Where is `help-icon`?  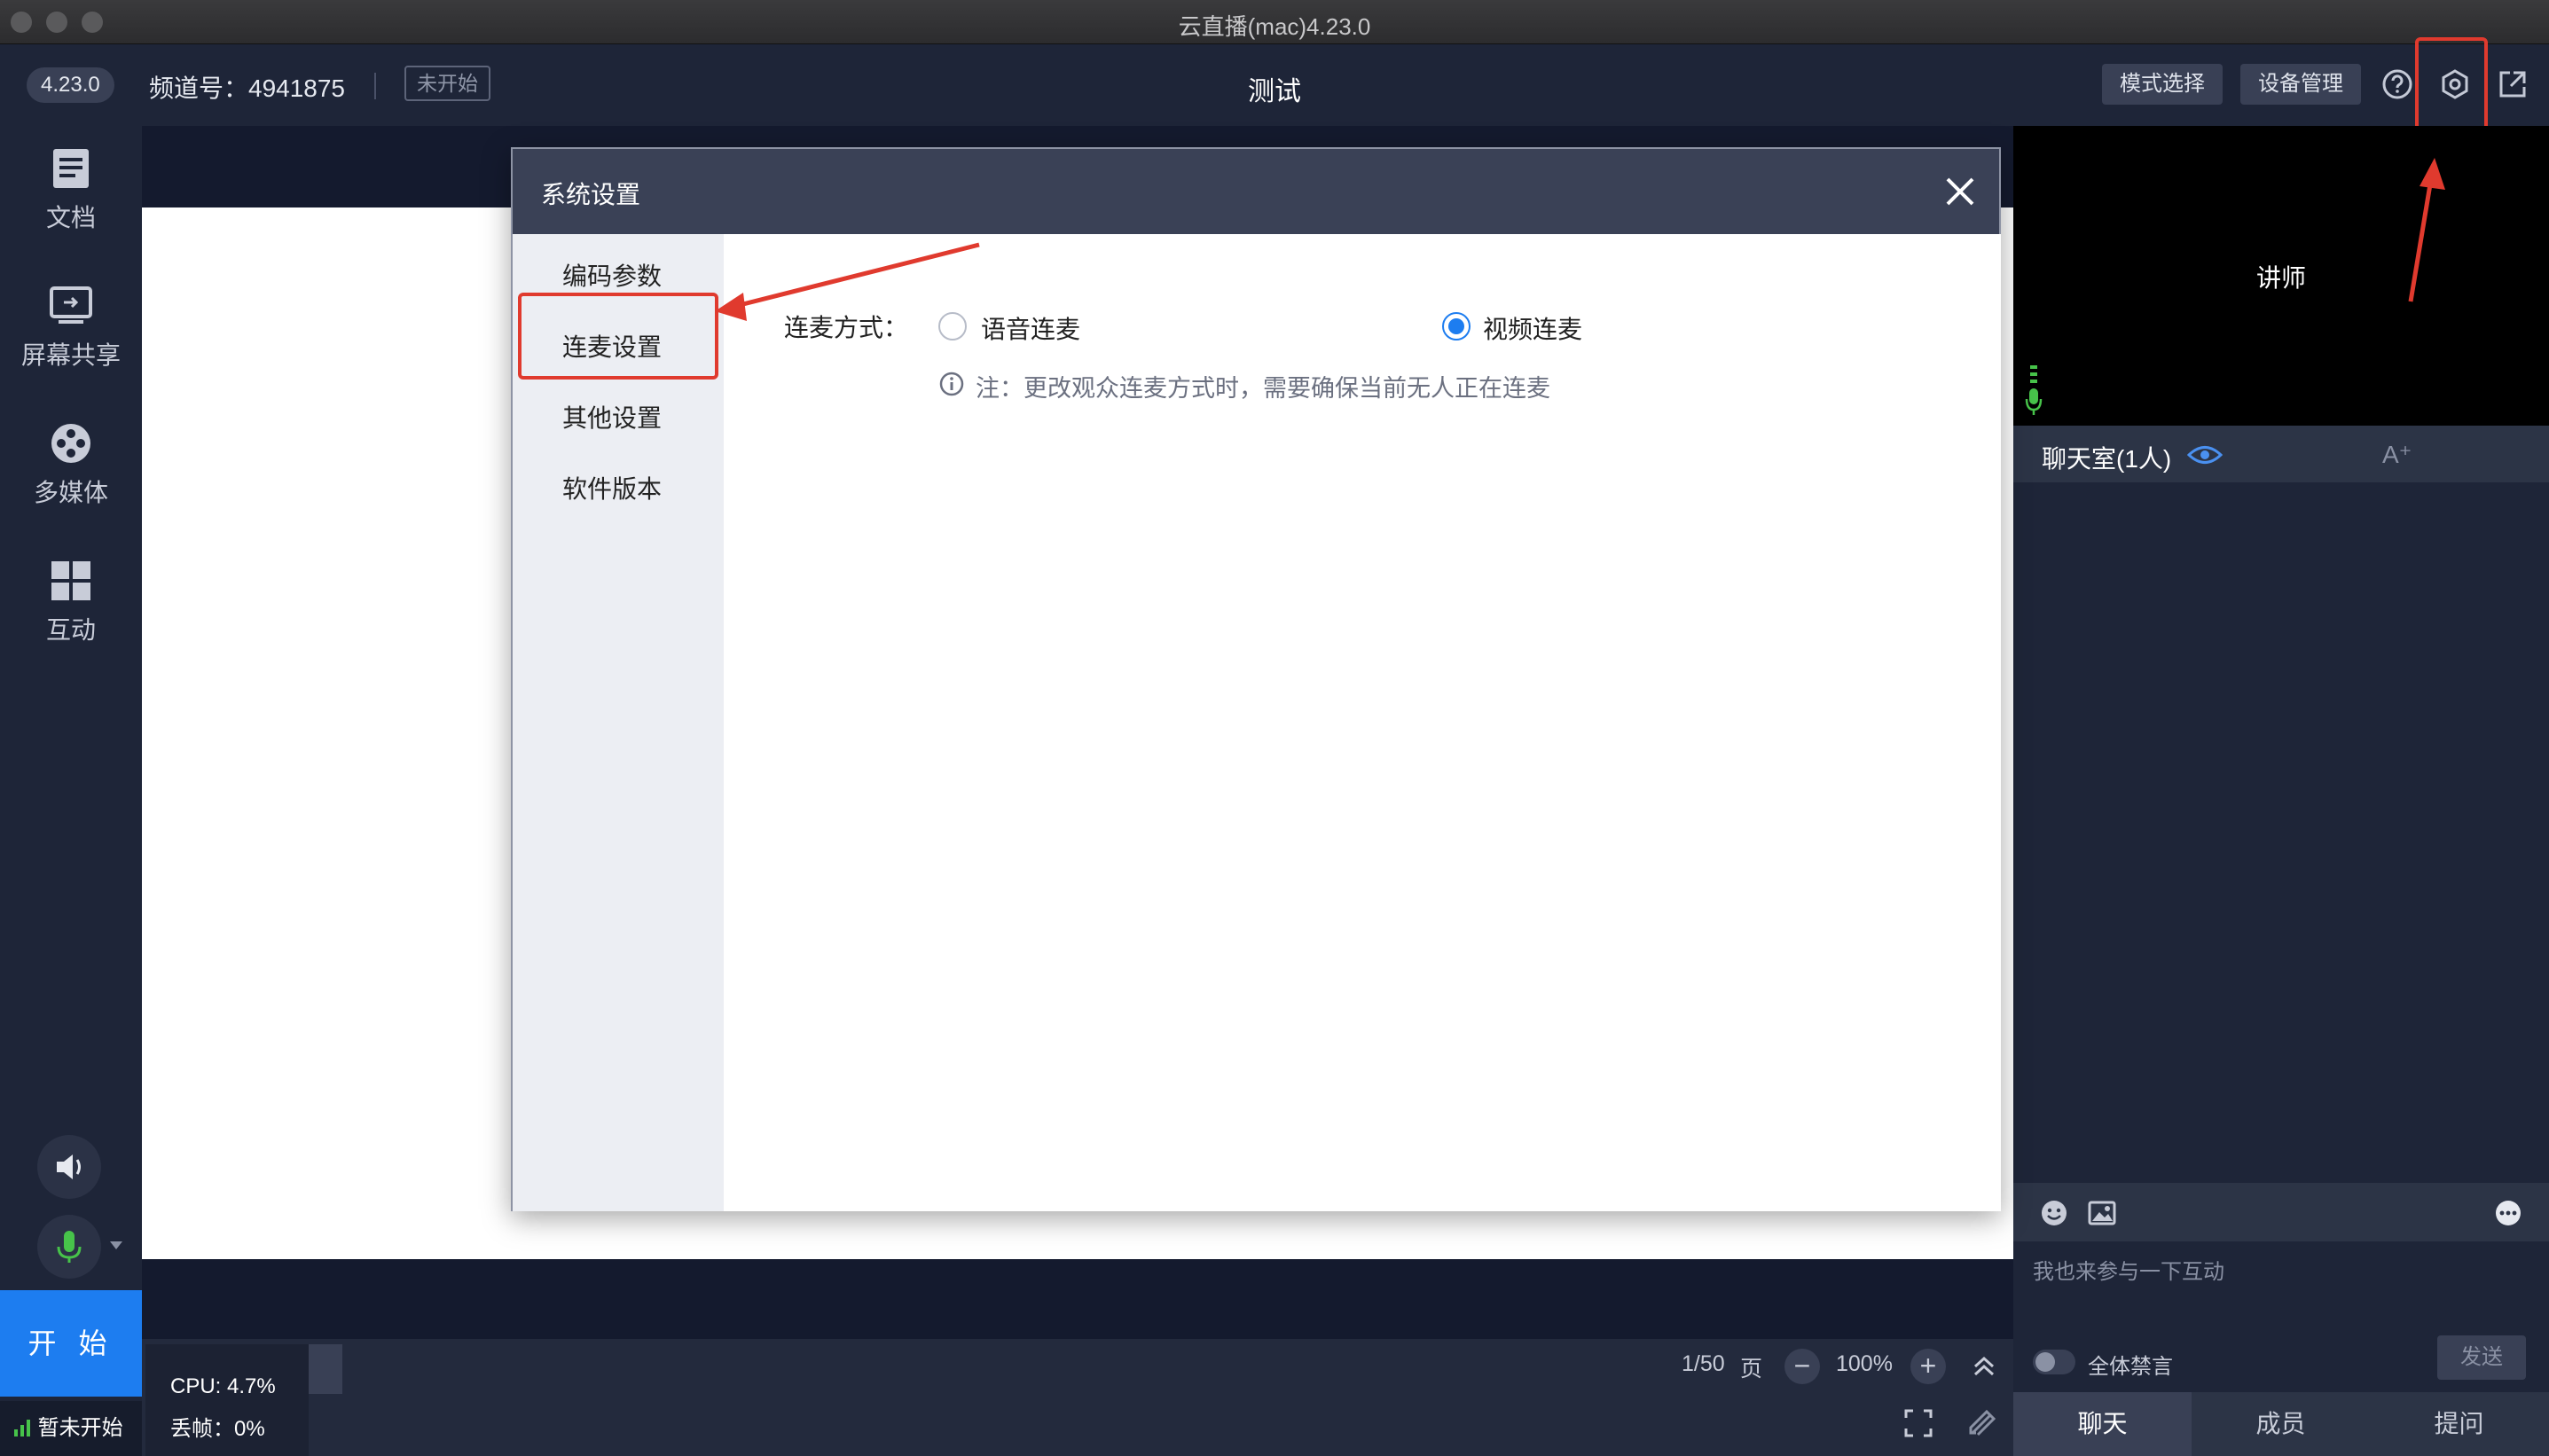 help-icon is located at coordinates (2397, 84).